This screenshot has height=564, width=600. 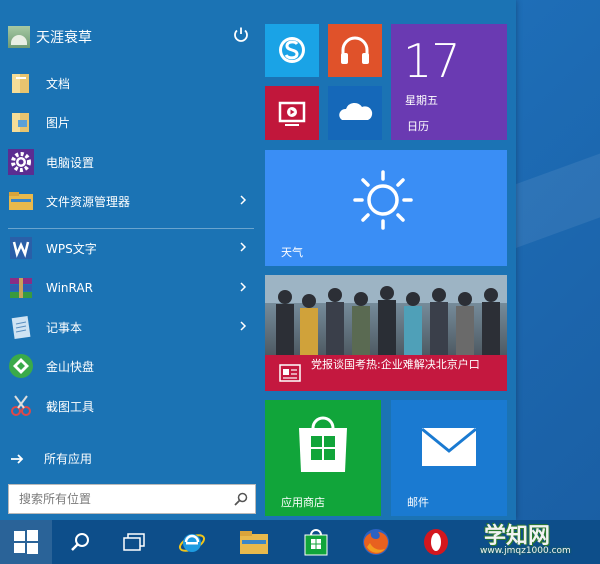 I want to click on headphones-icon, so click(x=355, y=50).